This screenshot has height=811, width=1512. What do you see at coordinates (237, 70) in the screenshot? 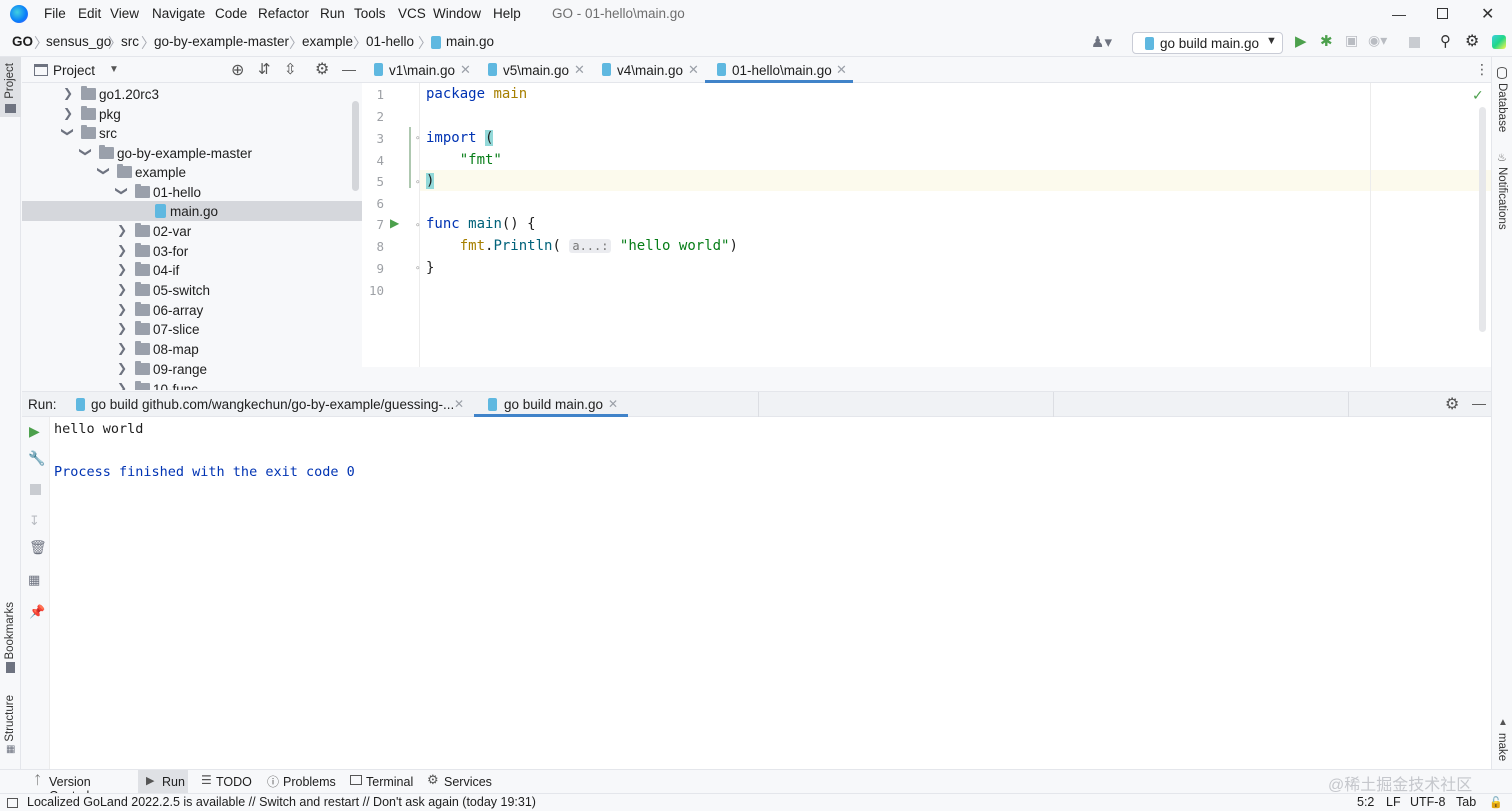
I see `locate-icon: ⊕` at bounding box center [237, 70].